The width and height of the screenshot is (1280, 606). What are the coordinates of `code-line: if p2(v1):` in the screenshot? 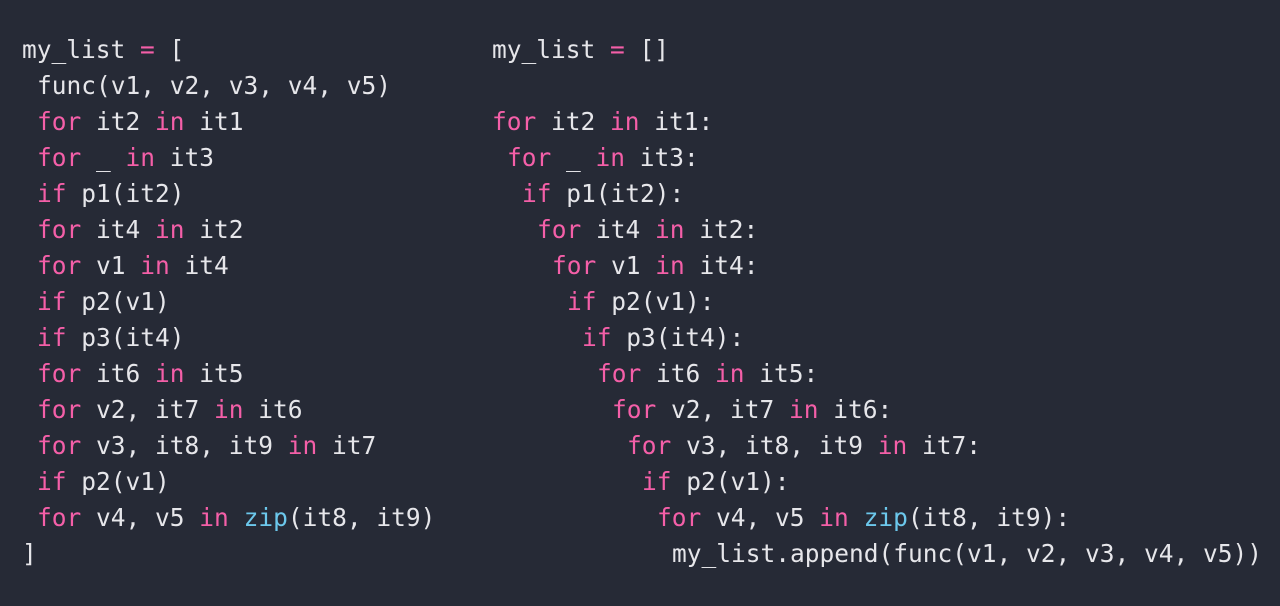 It's located at (882, 302).